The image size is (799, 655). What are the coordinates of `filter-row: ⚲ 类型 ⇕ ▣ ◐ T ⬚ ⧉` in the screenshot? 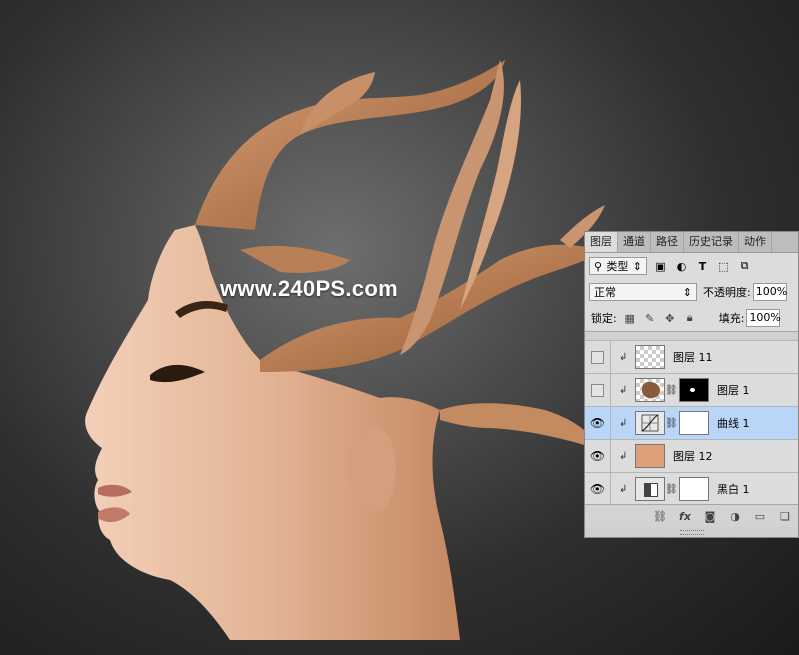 It's located at (691, 266).